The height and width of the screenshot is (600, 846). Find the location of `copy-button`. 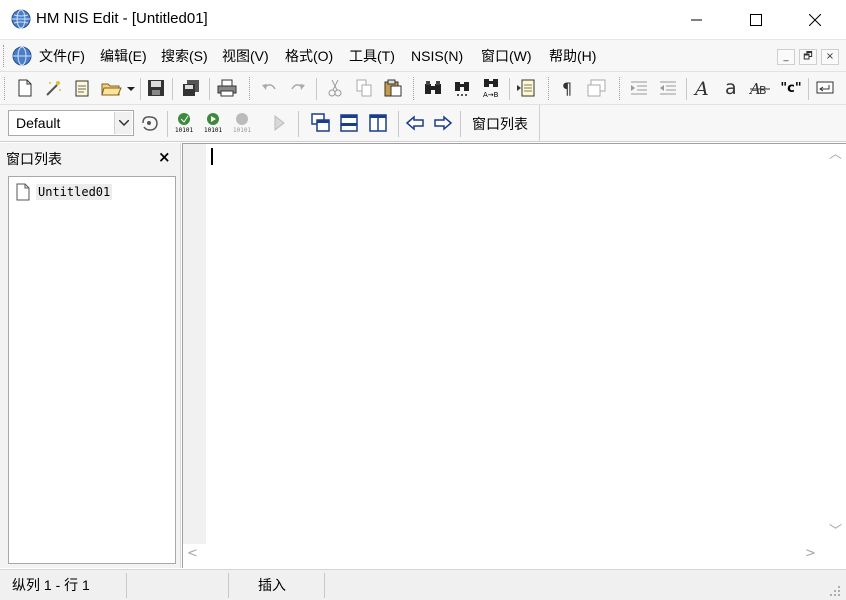

copy-button is located at coordinates (364, 88).